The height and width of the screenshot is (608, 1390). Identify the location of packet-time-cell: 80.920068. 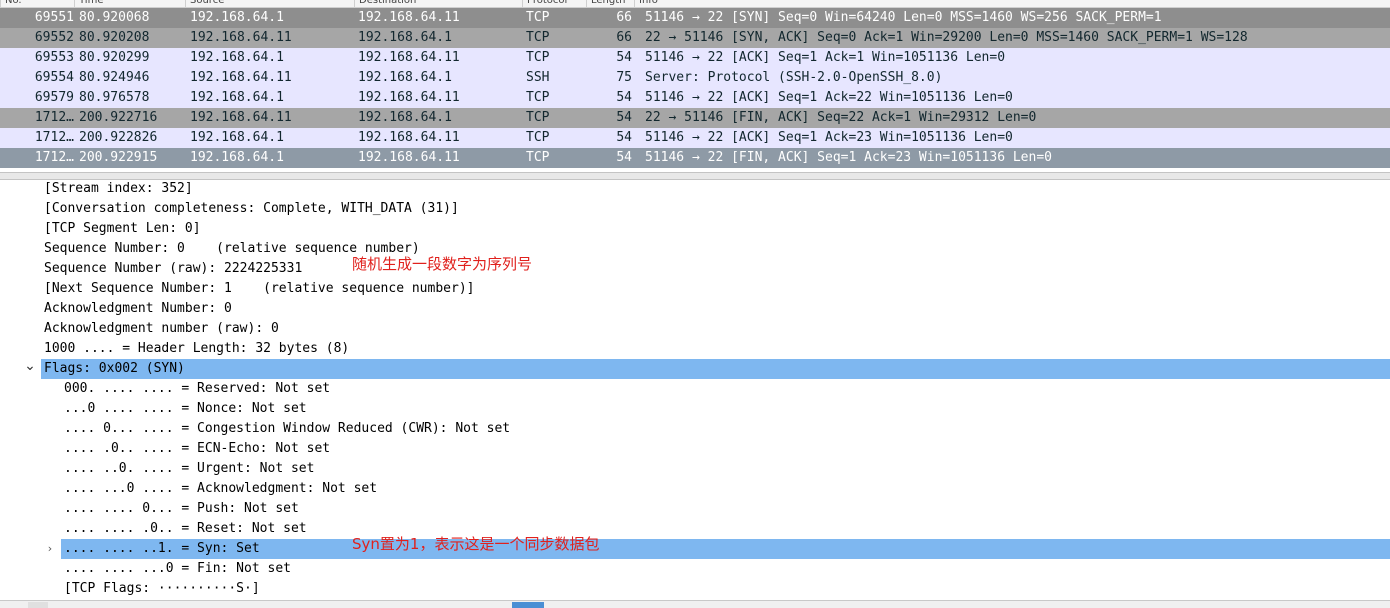
(114, 17).